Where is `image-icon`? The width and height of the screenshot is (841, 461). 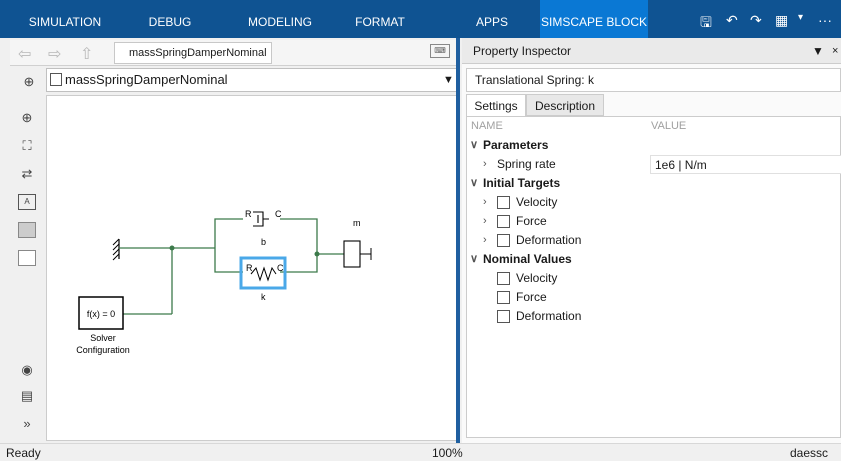
image-icon is located at coordinates (27, 230).